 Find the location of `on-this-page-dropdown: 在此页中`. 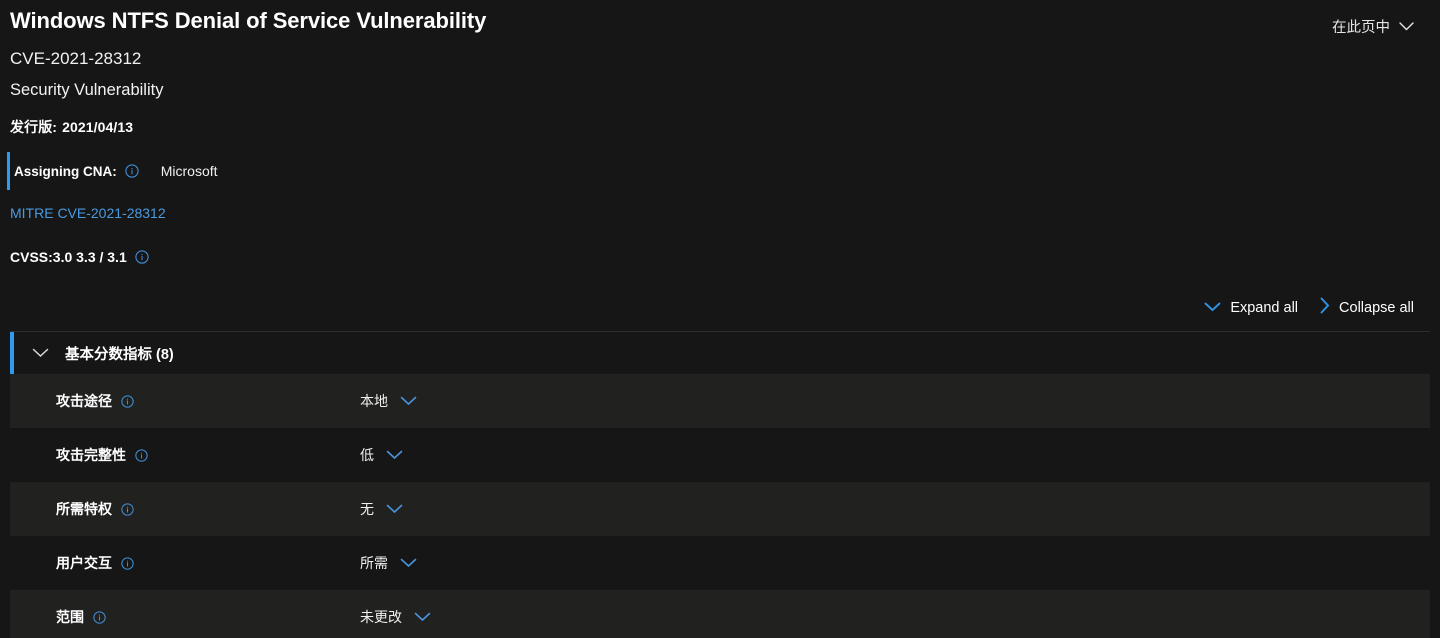

on-this-page-dropdown: 在此页中 is located at coordinates (1373, 26).